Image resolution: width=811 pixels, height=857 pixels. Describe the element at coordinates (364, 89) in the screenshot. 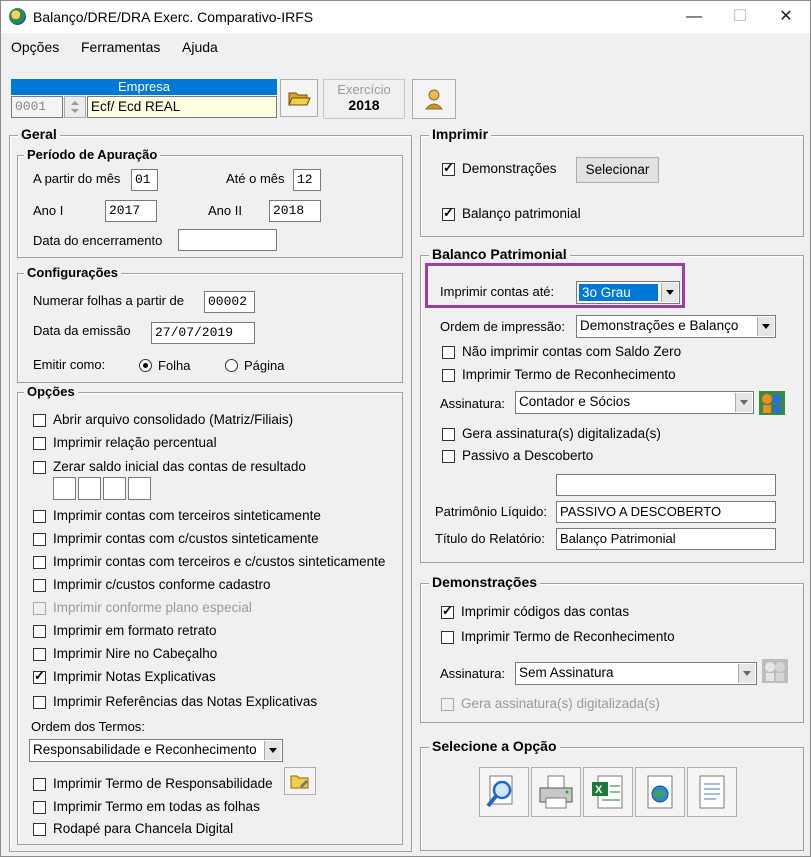

I see `exercicio-label: Exercício` at that location.